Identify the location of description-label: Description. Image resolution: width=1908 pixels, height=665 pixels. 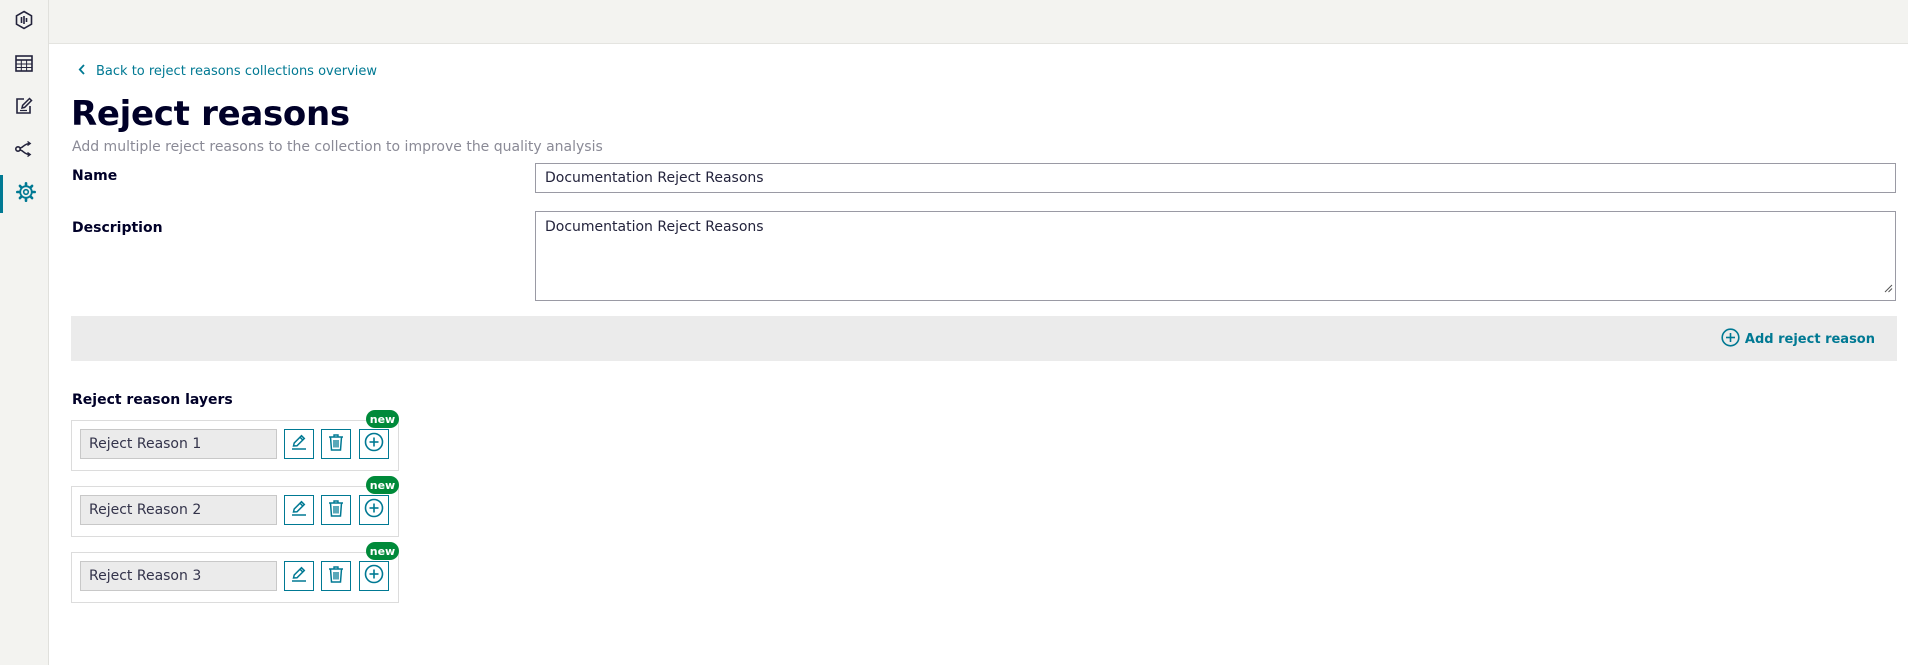
(117, 228).